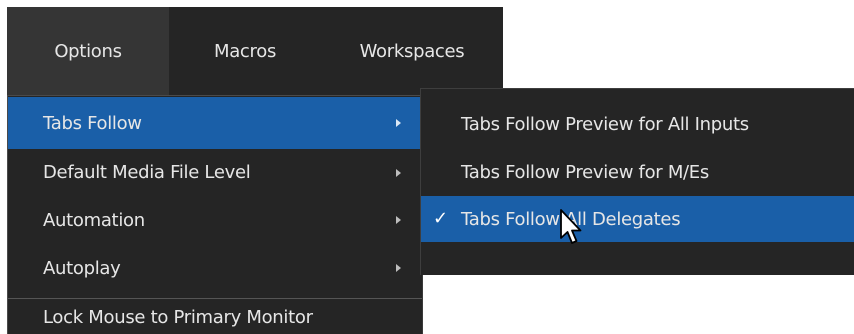 This screenshot has height=334, width=854. Describe the element at coordinates (585, 172) in the screenshot. I see `submenu-item-label: Tabs Follow Preview for M/Es` at that location.